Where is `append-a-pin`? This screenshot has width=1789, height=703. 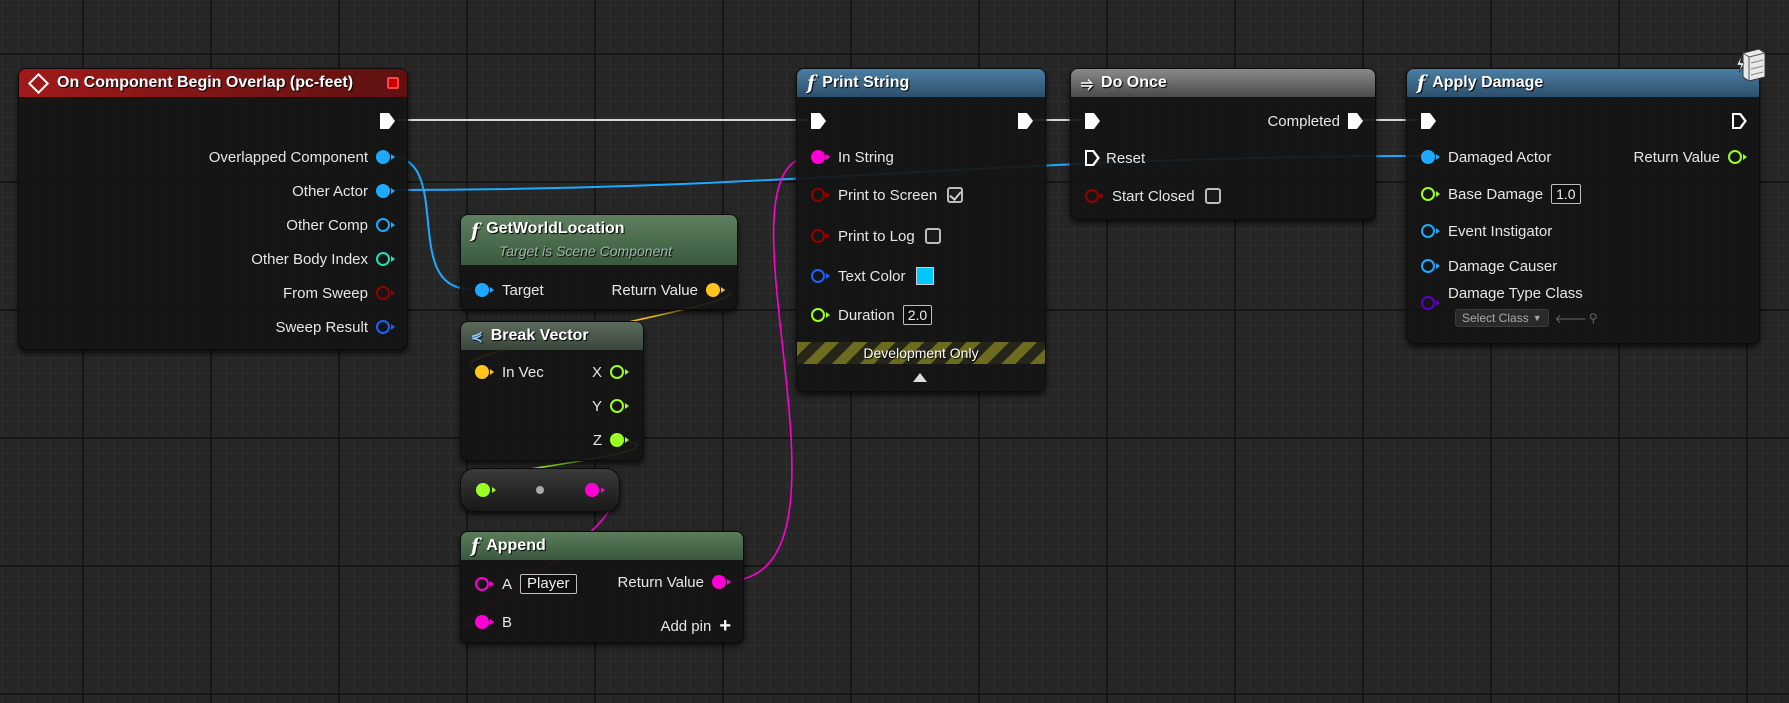 append-a-pin is located at coordinates (482, 584).